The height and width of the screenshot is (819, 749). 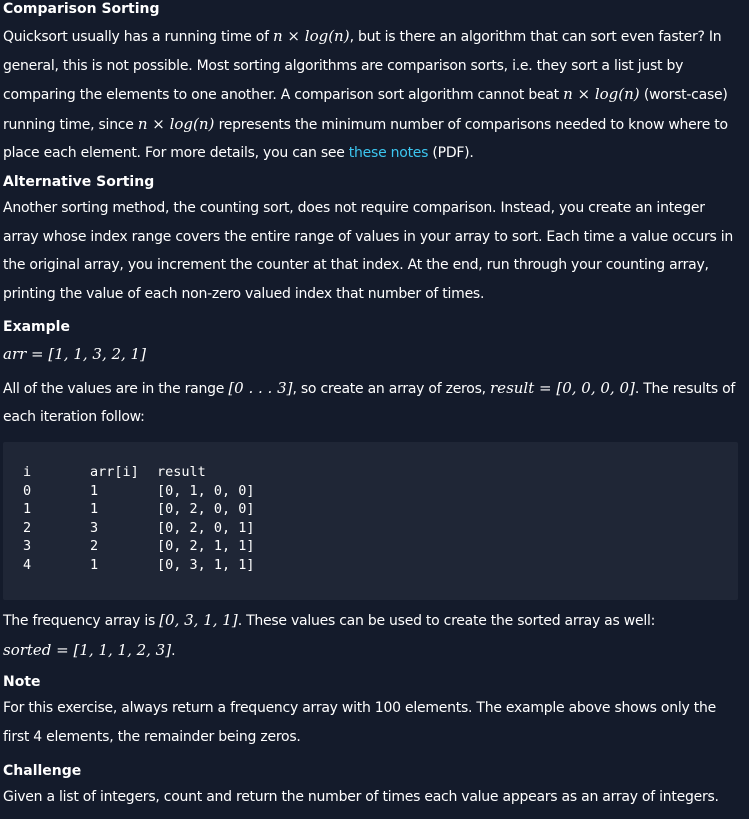 What do you see at coordinates (94, 527) in the screenshot?
I see `code-cell-arr: 3` at bounding box center [94, 527].